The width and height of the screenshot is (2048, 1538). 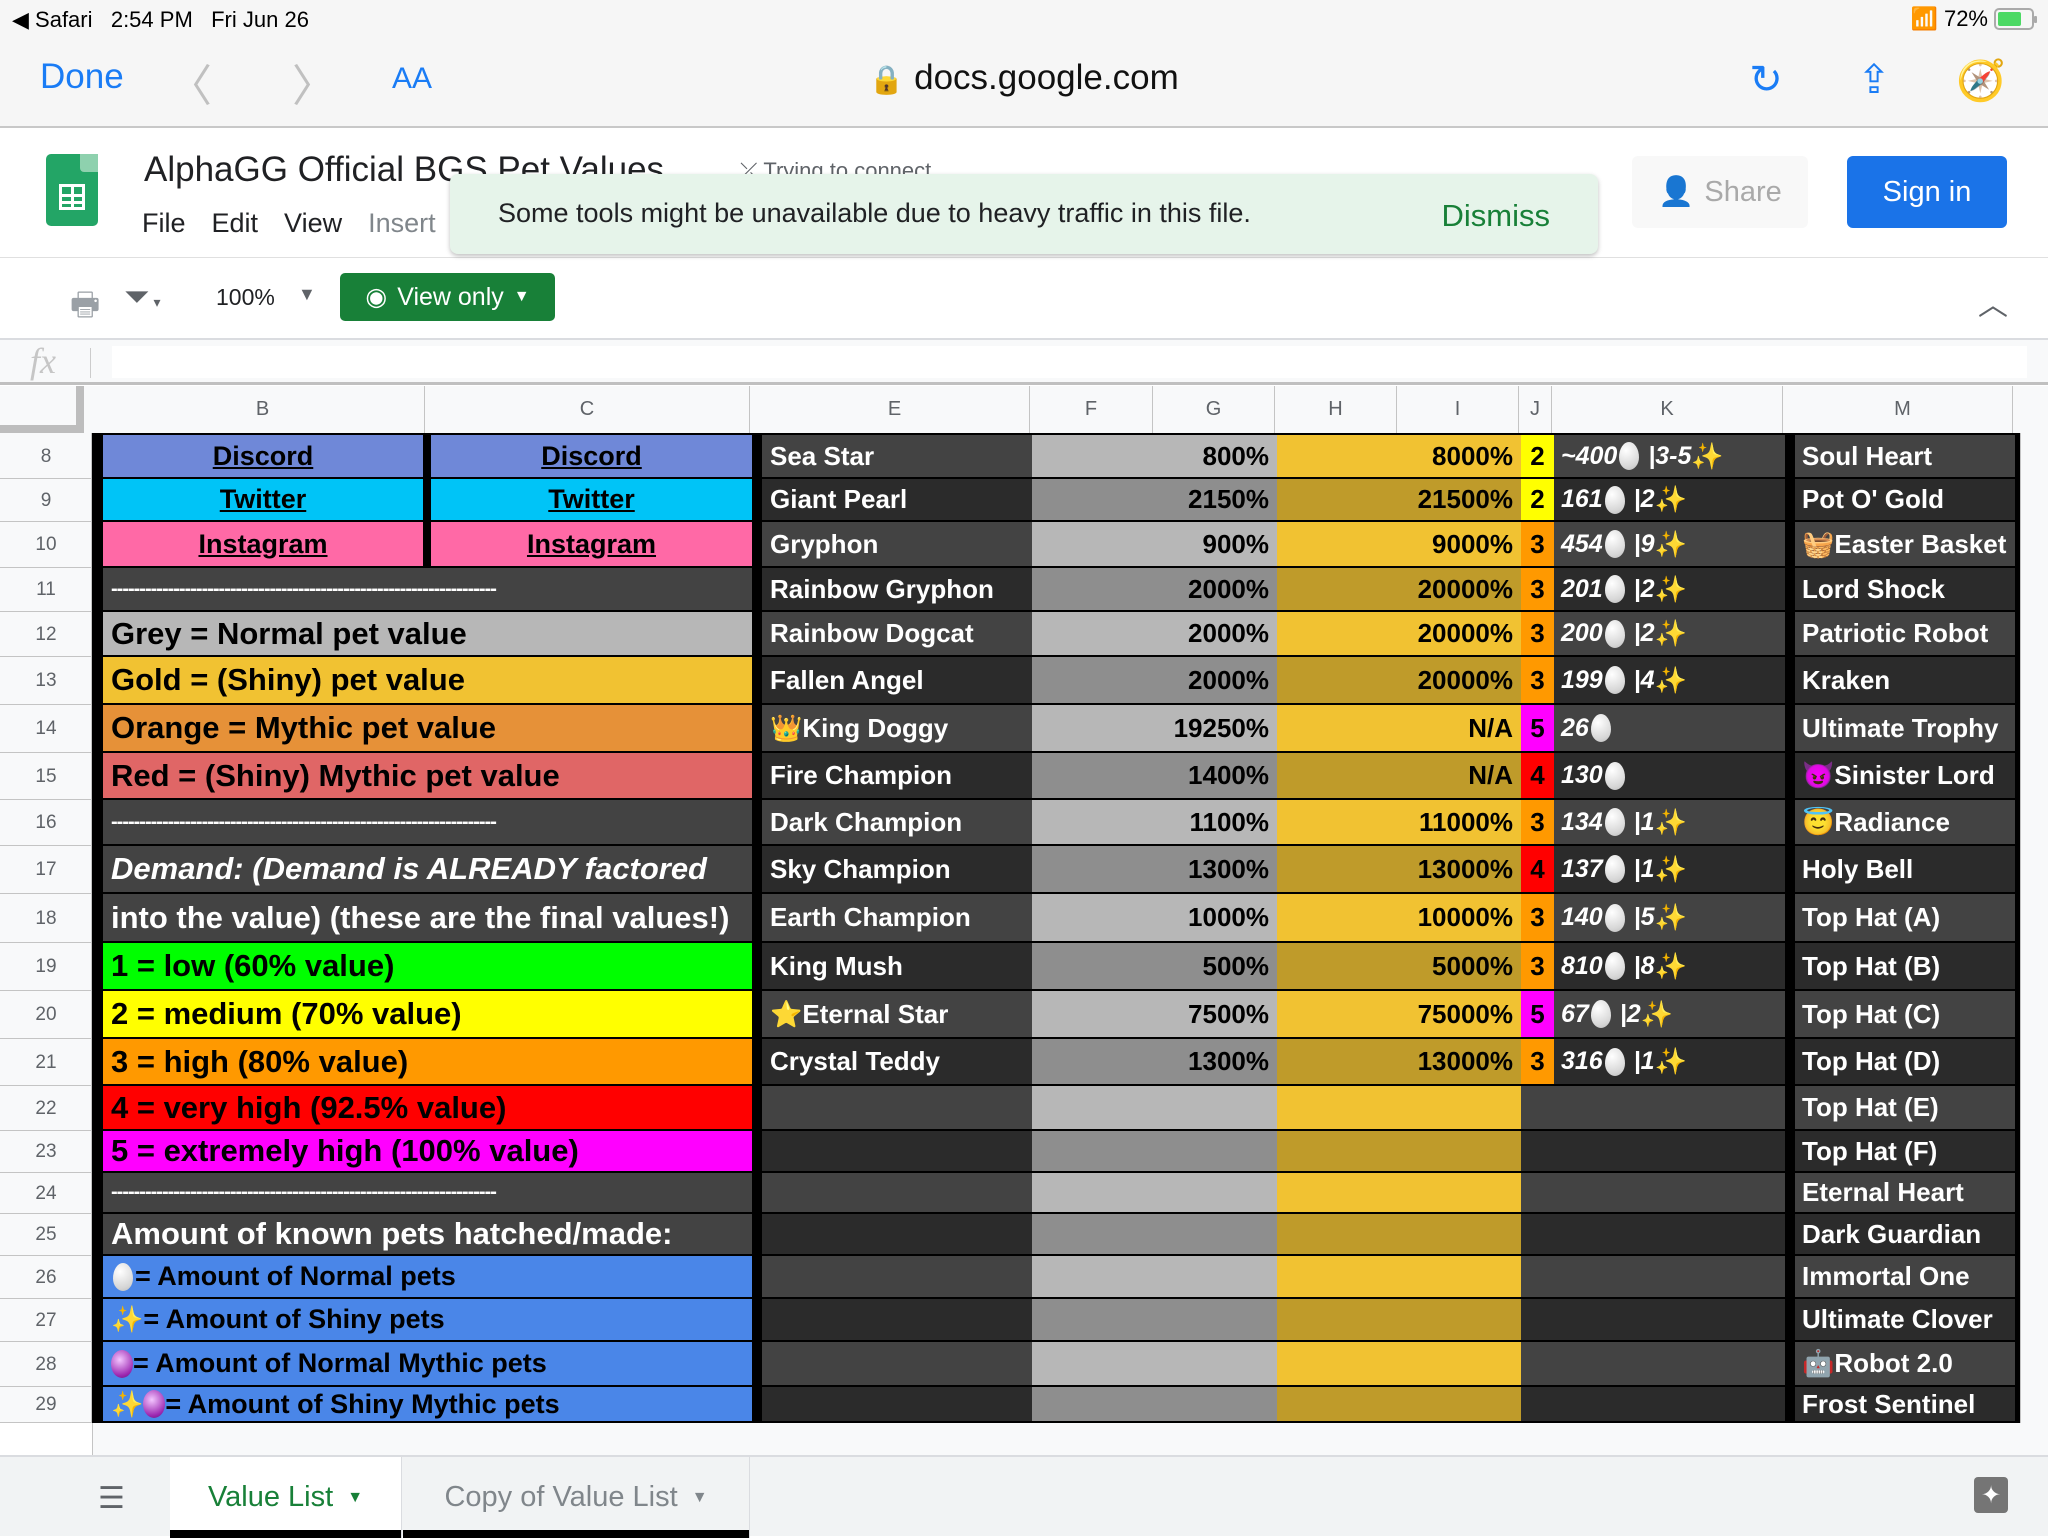 I want to click on amount-label: = Amount of Normal Mythic pets, so click(x=340, y=1363).